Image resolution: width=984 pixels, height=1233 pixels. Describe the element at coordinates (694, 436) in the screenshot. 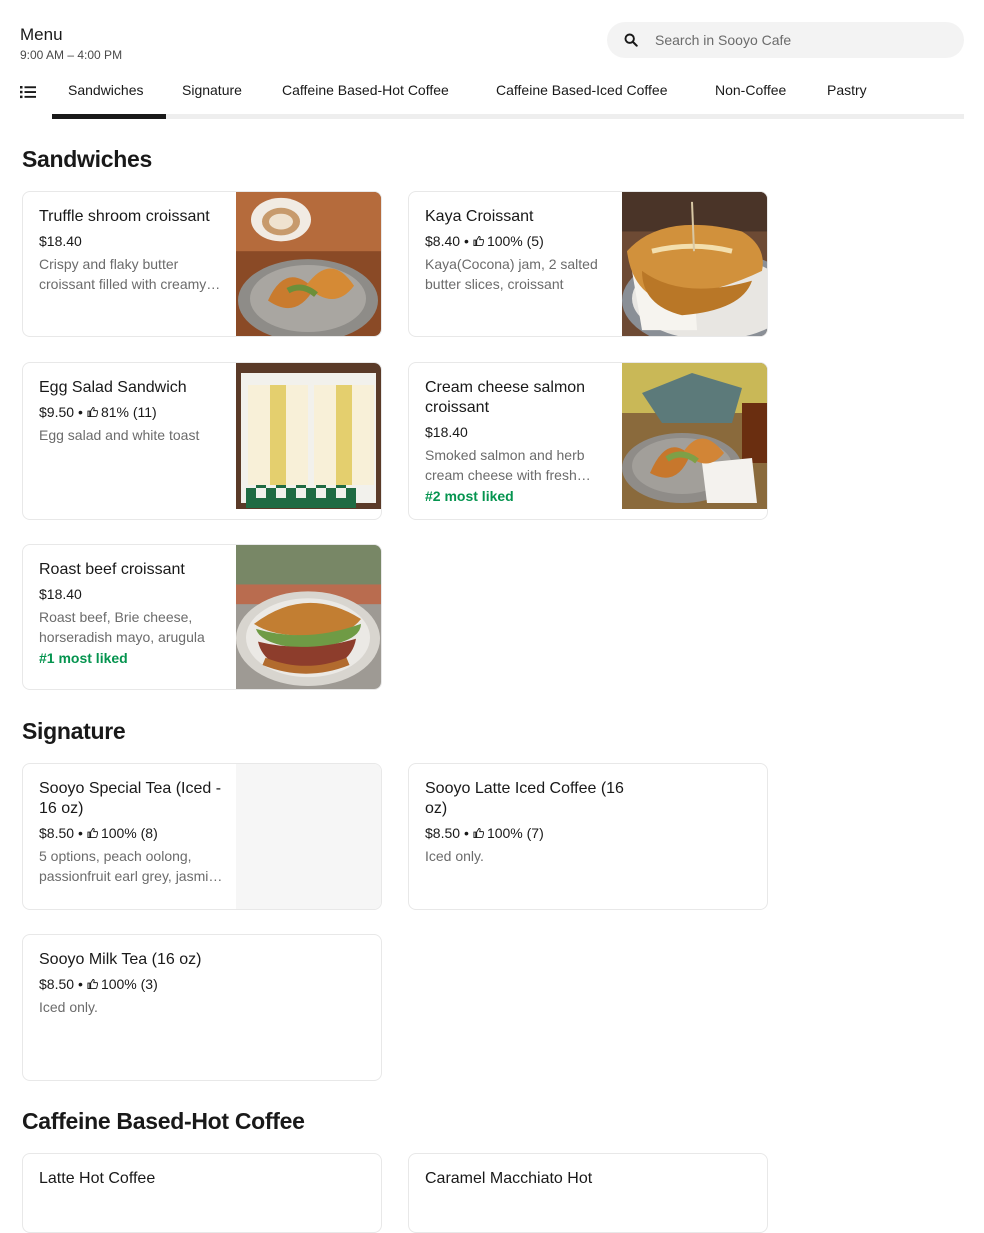

I see `salmon-croissant-photo` at that location.